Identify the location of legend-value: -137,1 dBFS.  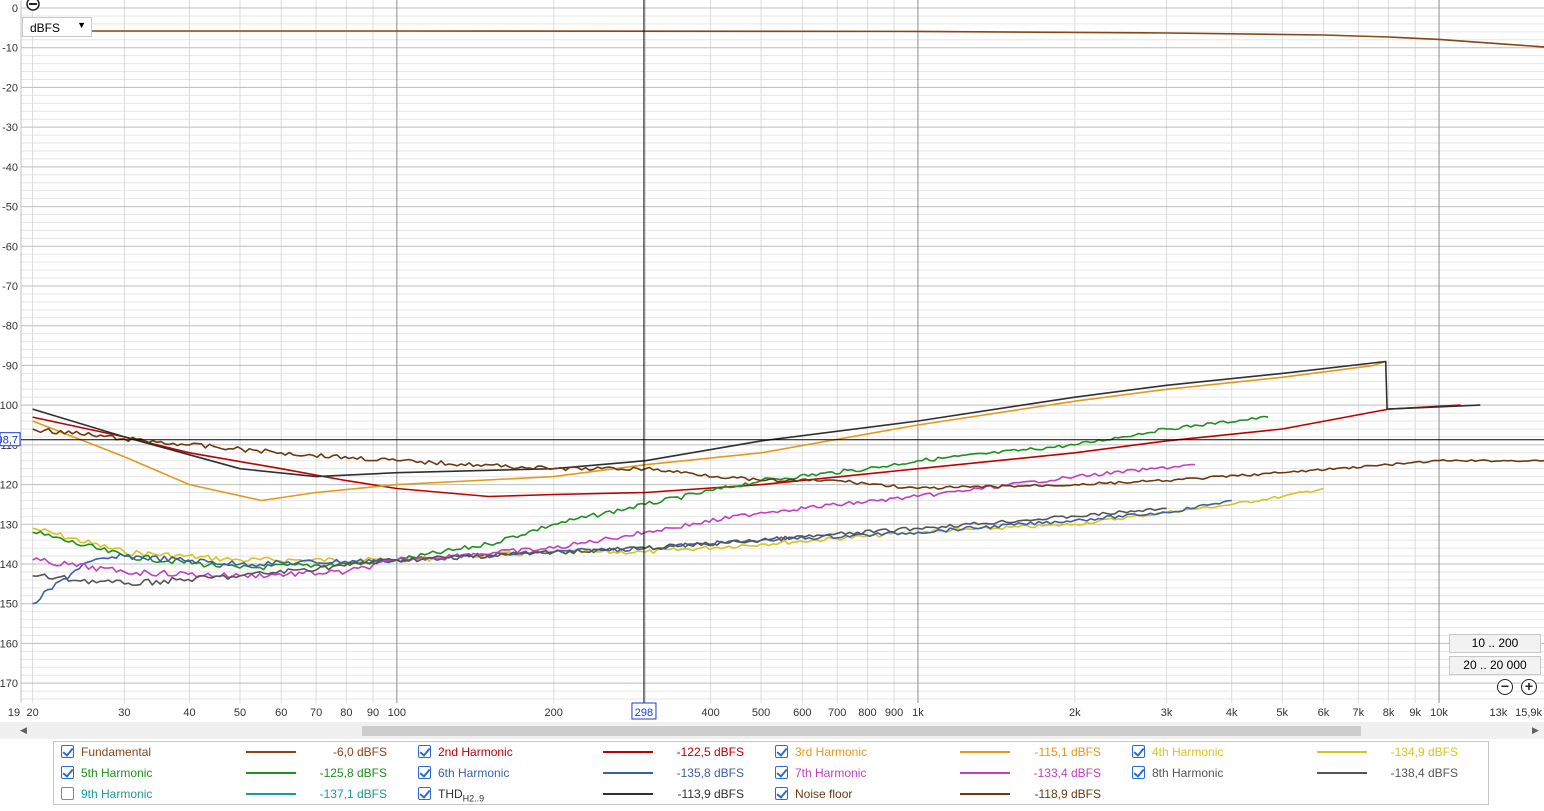
(353, 794).